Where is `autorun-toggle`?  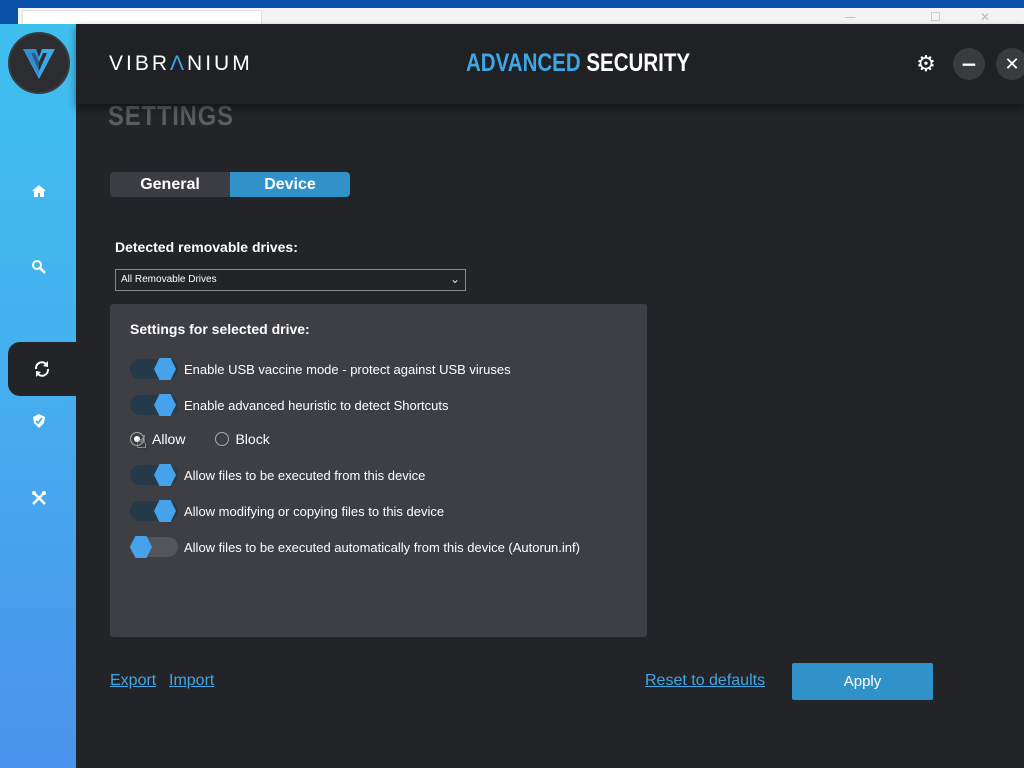 autorun-toggle is located at coordinates (154, 547).